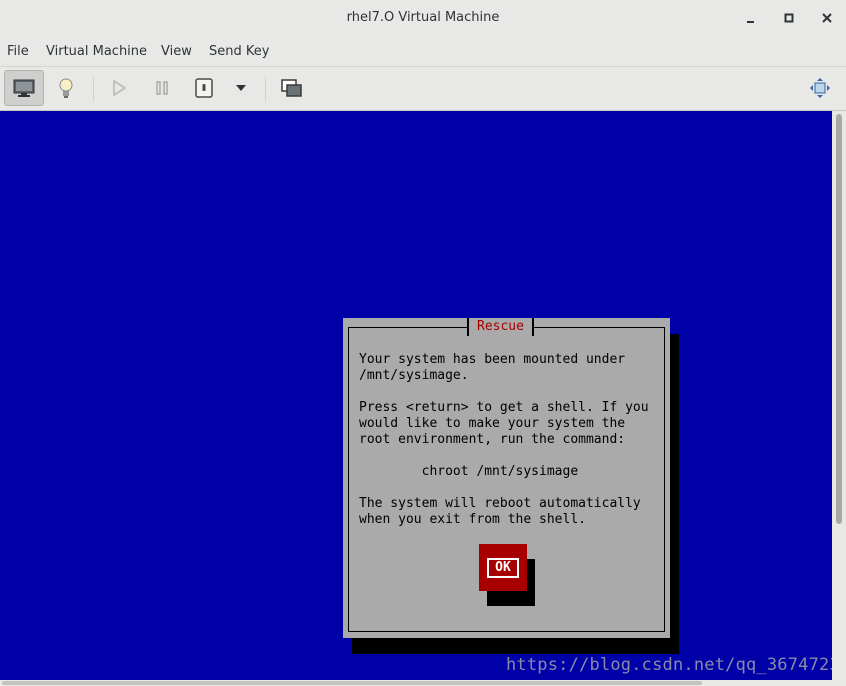 This screenshot has width=846, height=686. I want to click on ok-button: OK, so click(503, 567).